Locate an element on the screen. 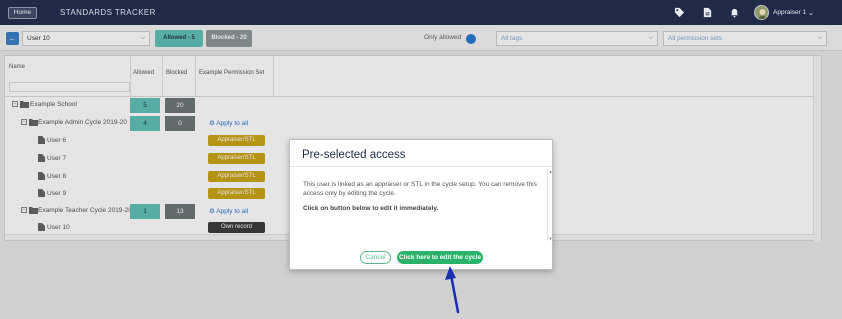 This screenshot has width=842, height=319. top-bar: Home STANDARDS TRACKER Appraiser 1 ⌄ is located at coordinates (421, 12).